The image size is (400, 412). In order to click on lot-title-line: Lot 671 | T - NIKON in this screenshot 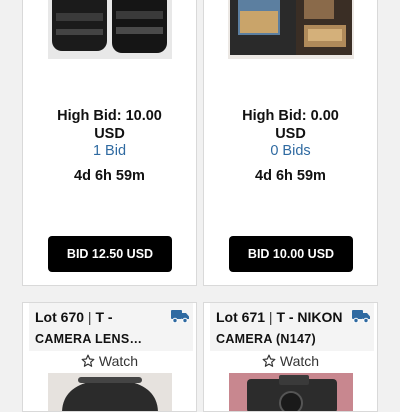, I will do `click(279, 317)`.